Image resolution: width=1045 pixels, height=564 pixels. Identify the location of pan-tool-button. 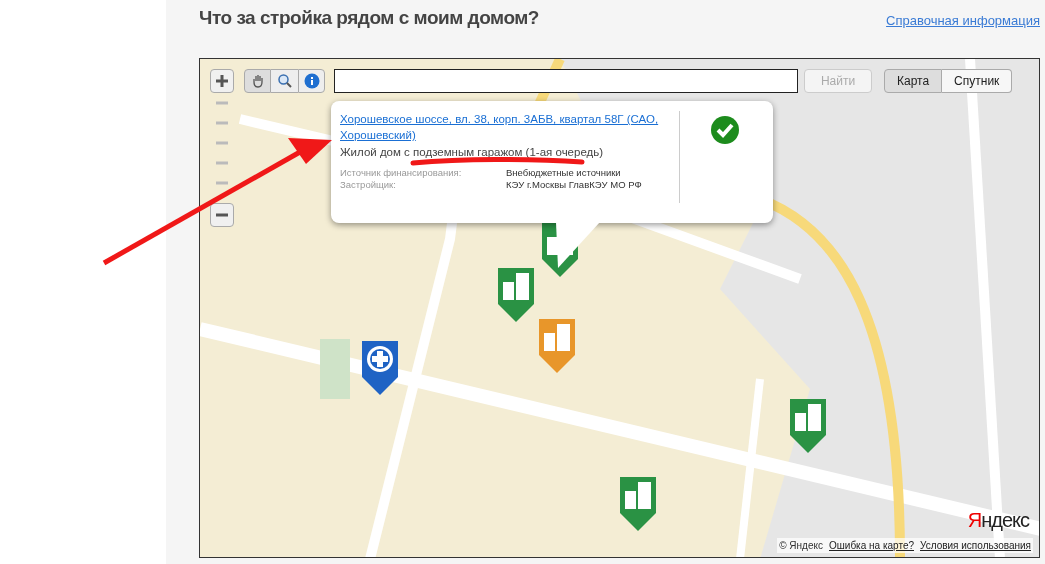
(257, 81).